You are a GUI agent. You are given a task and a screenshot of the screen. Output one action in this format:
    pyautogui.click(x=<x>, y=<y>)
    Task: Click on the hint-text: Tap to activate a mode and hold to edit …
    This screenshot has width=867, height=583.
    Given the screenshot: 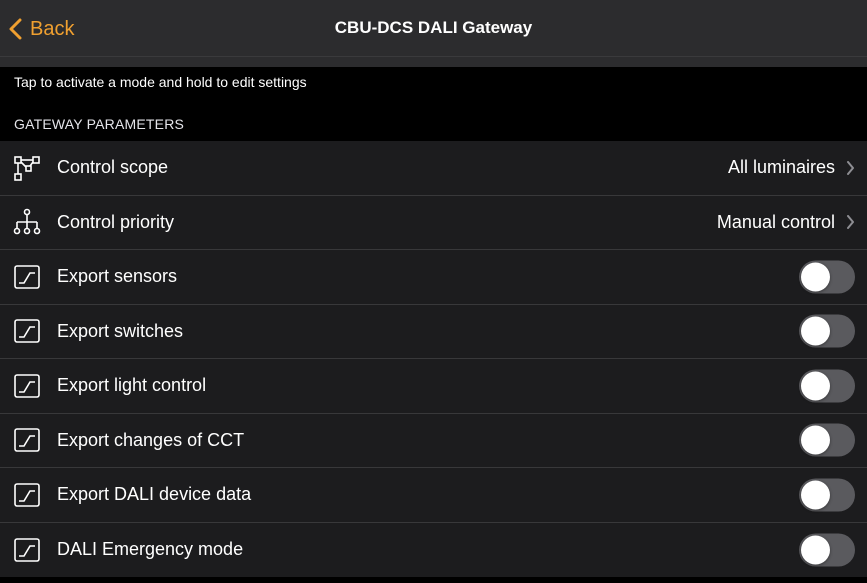 What is the action you would take?
    pyautogui.click(x=160, y=82)
    